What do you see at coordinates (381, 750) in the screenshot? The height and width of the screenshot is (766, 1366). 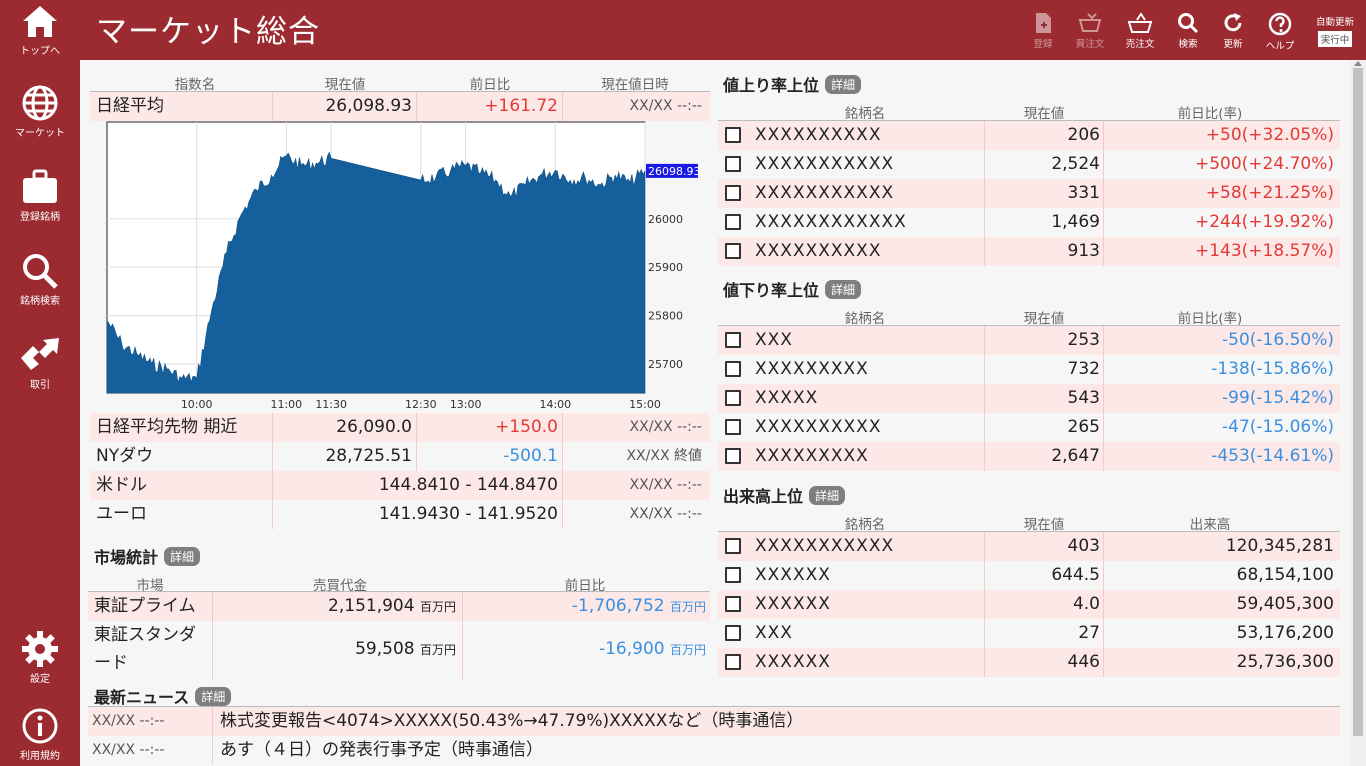 I see `news-headline: あす（４日）の発表行事予定（時事通信）` at bounding box center [381, 750].